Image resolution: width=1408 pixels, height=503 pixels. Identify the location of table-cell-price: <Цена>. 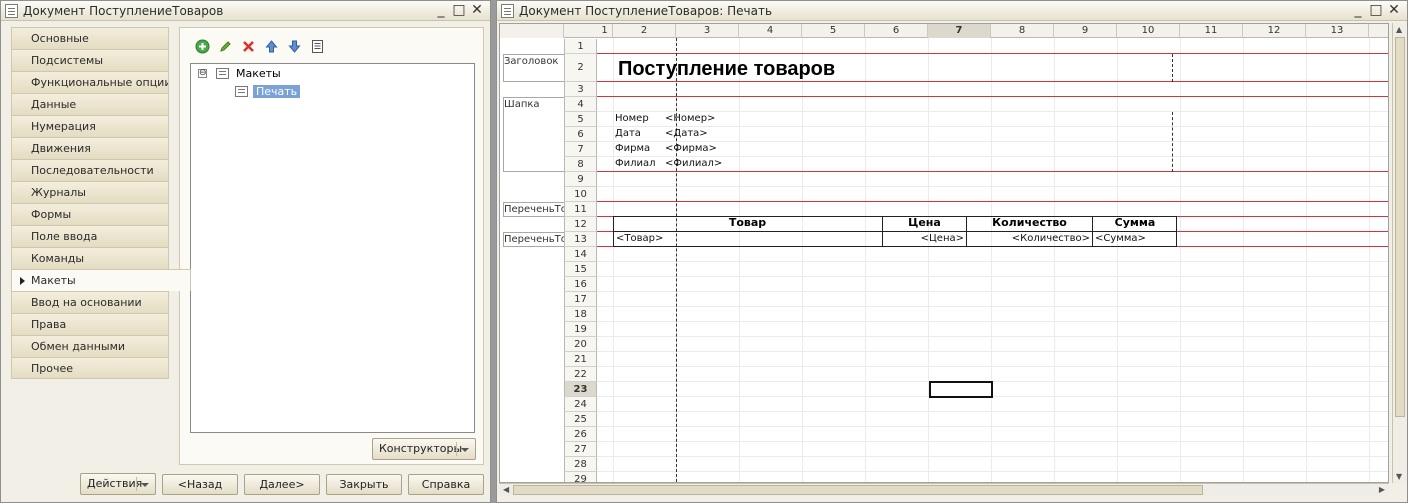
(923, 239).